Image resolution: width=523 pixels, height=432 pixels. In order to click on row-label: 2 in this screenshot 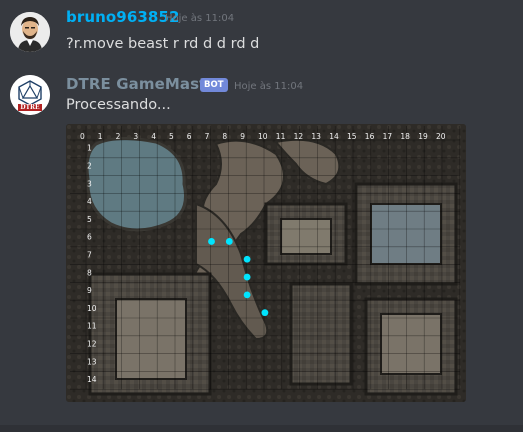, I will do `click(89, 165)`.